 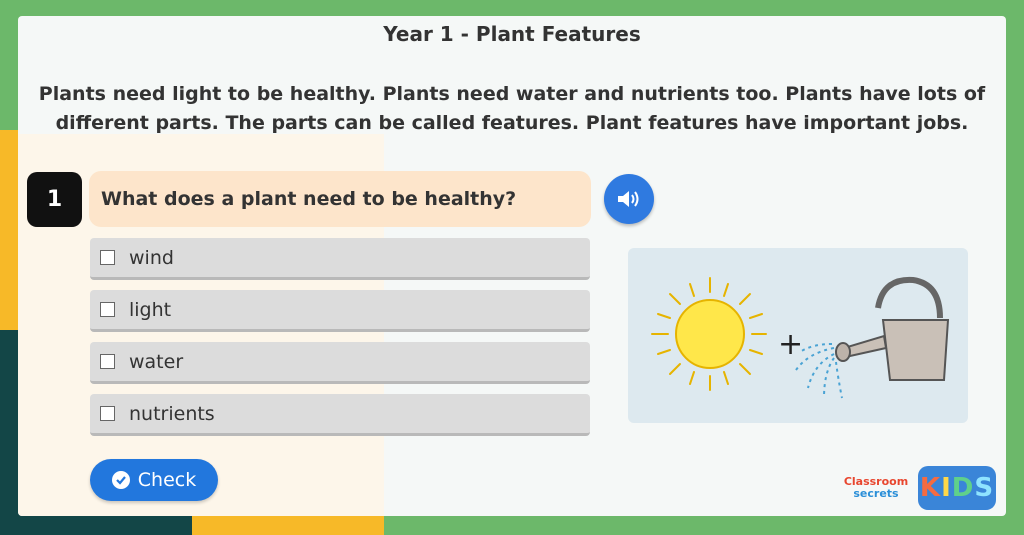 What do you see at coordinates (156, 361) in the screenshot?
I see `option-label: water` at bounding box center [156, 361].